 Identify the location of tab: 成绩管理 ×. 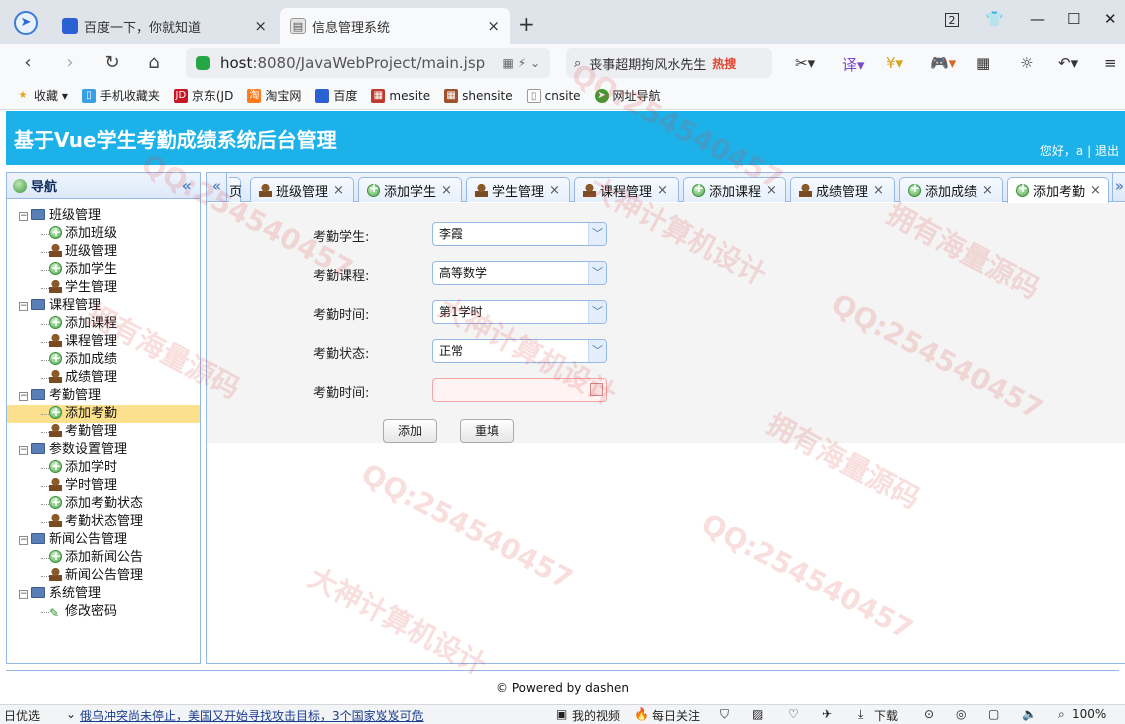
(842, 189).